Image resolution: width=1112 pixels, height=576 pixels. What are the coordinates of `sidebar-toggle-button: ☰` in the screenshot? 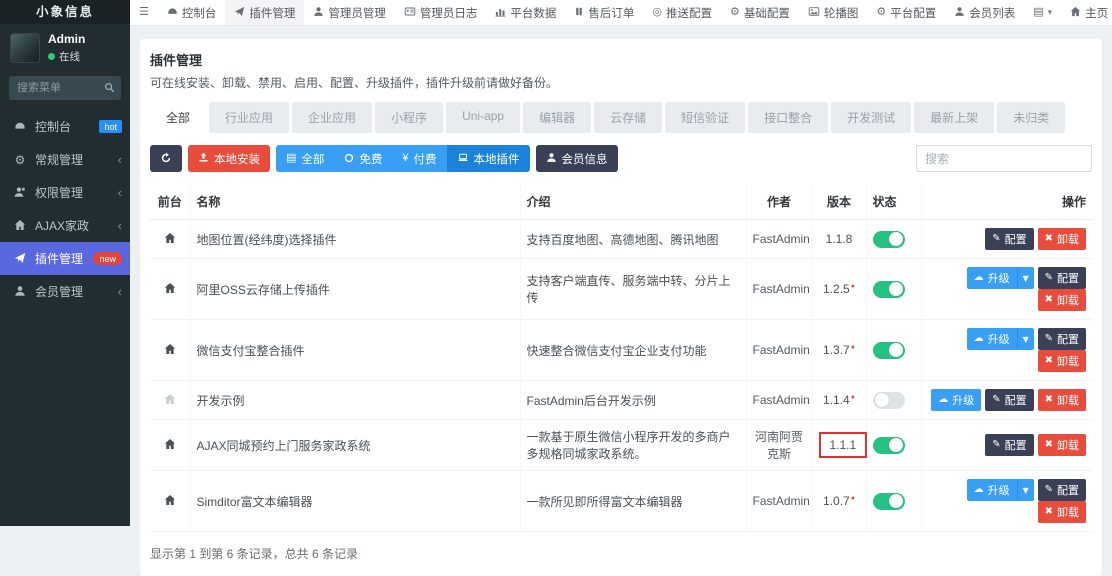 It's located at (144, 12).